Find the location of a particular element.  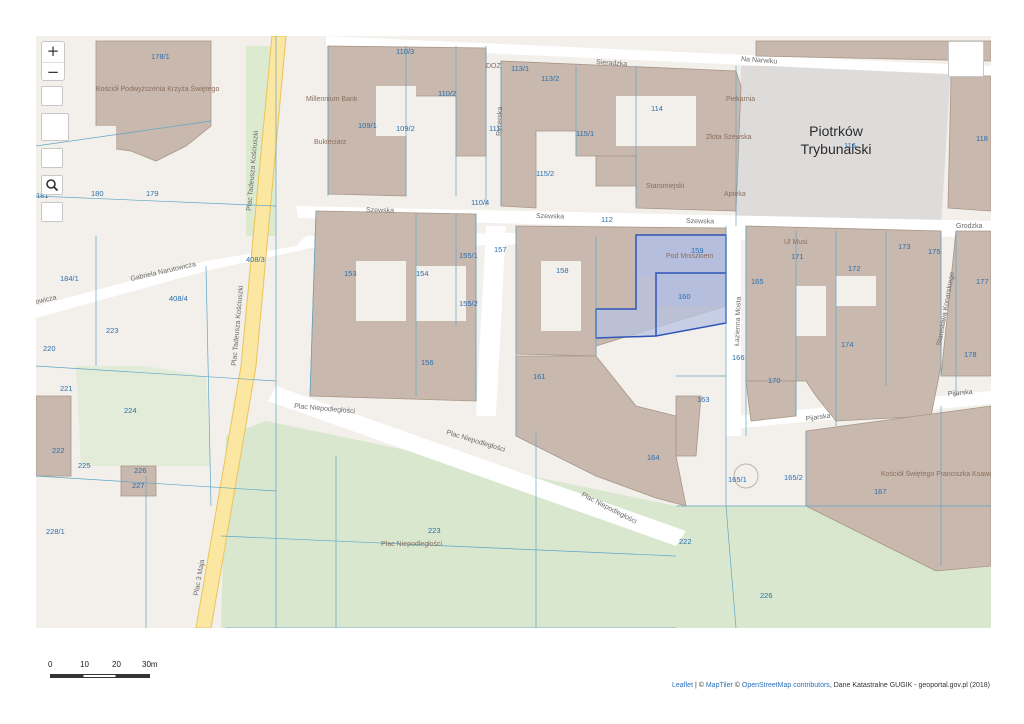

place-label-line1: Piotrków is located at coordinates (836, 131).